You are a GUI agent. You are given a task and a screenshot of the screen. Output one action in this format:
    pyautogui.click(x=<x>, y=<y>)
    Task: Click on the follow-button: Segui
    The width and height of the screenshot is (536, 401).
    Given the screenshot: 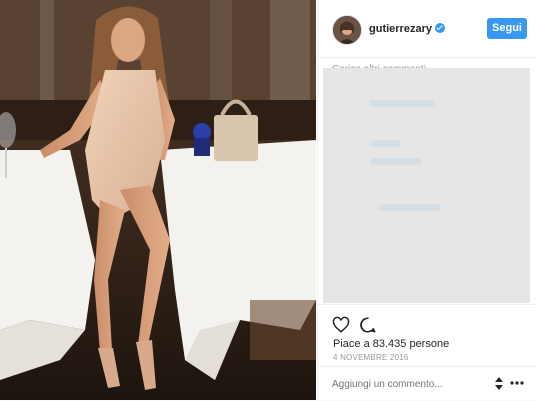 What is the action you would take?
    pyautogui.click(x=507, y=28)
    